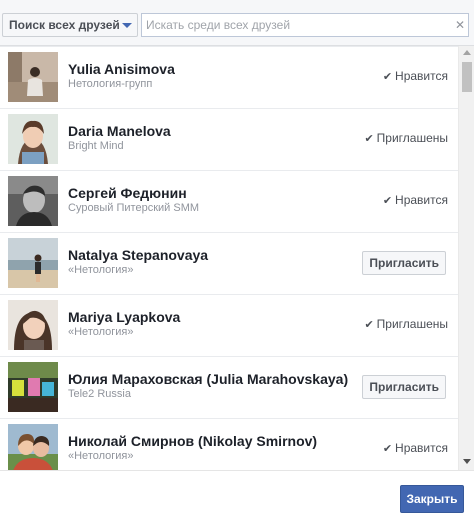 This screenshot has width=474, height=519. What do you see at coordinates (96, 146) in the screenshot?
I see `friend-subtitle: Bright Mind` at bounding box center [96, 146].